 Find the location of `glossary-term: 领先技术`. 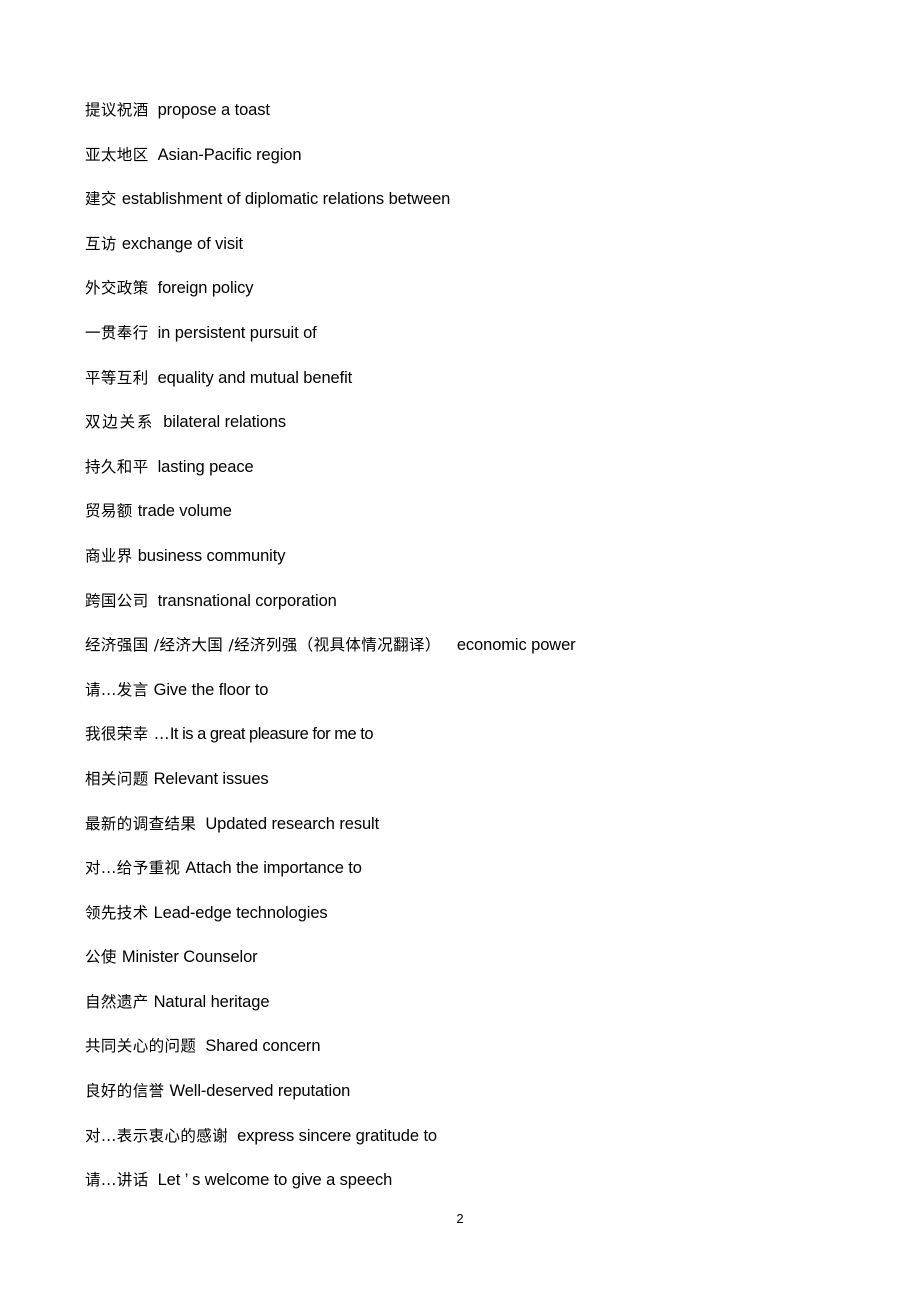

glossary-term: 领先技术 is located at coordinates (117, 912).